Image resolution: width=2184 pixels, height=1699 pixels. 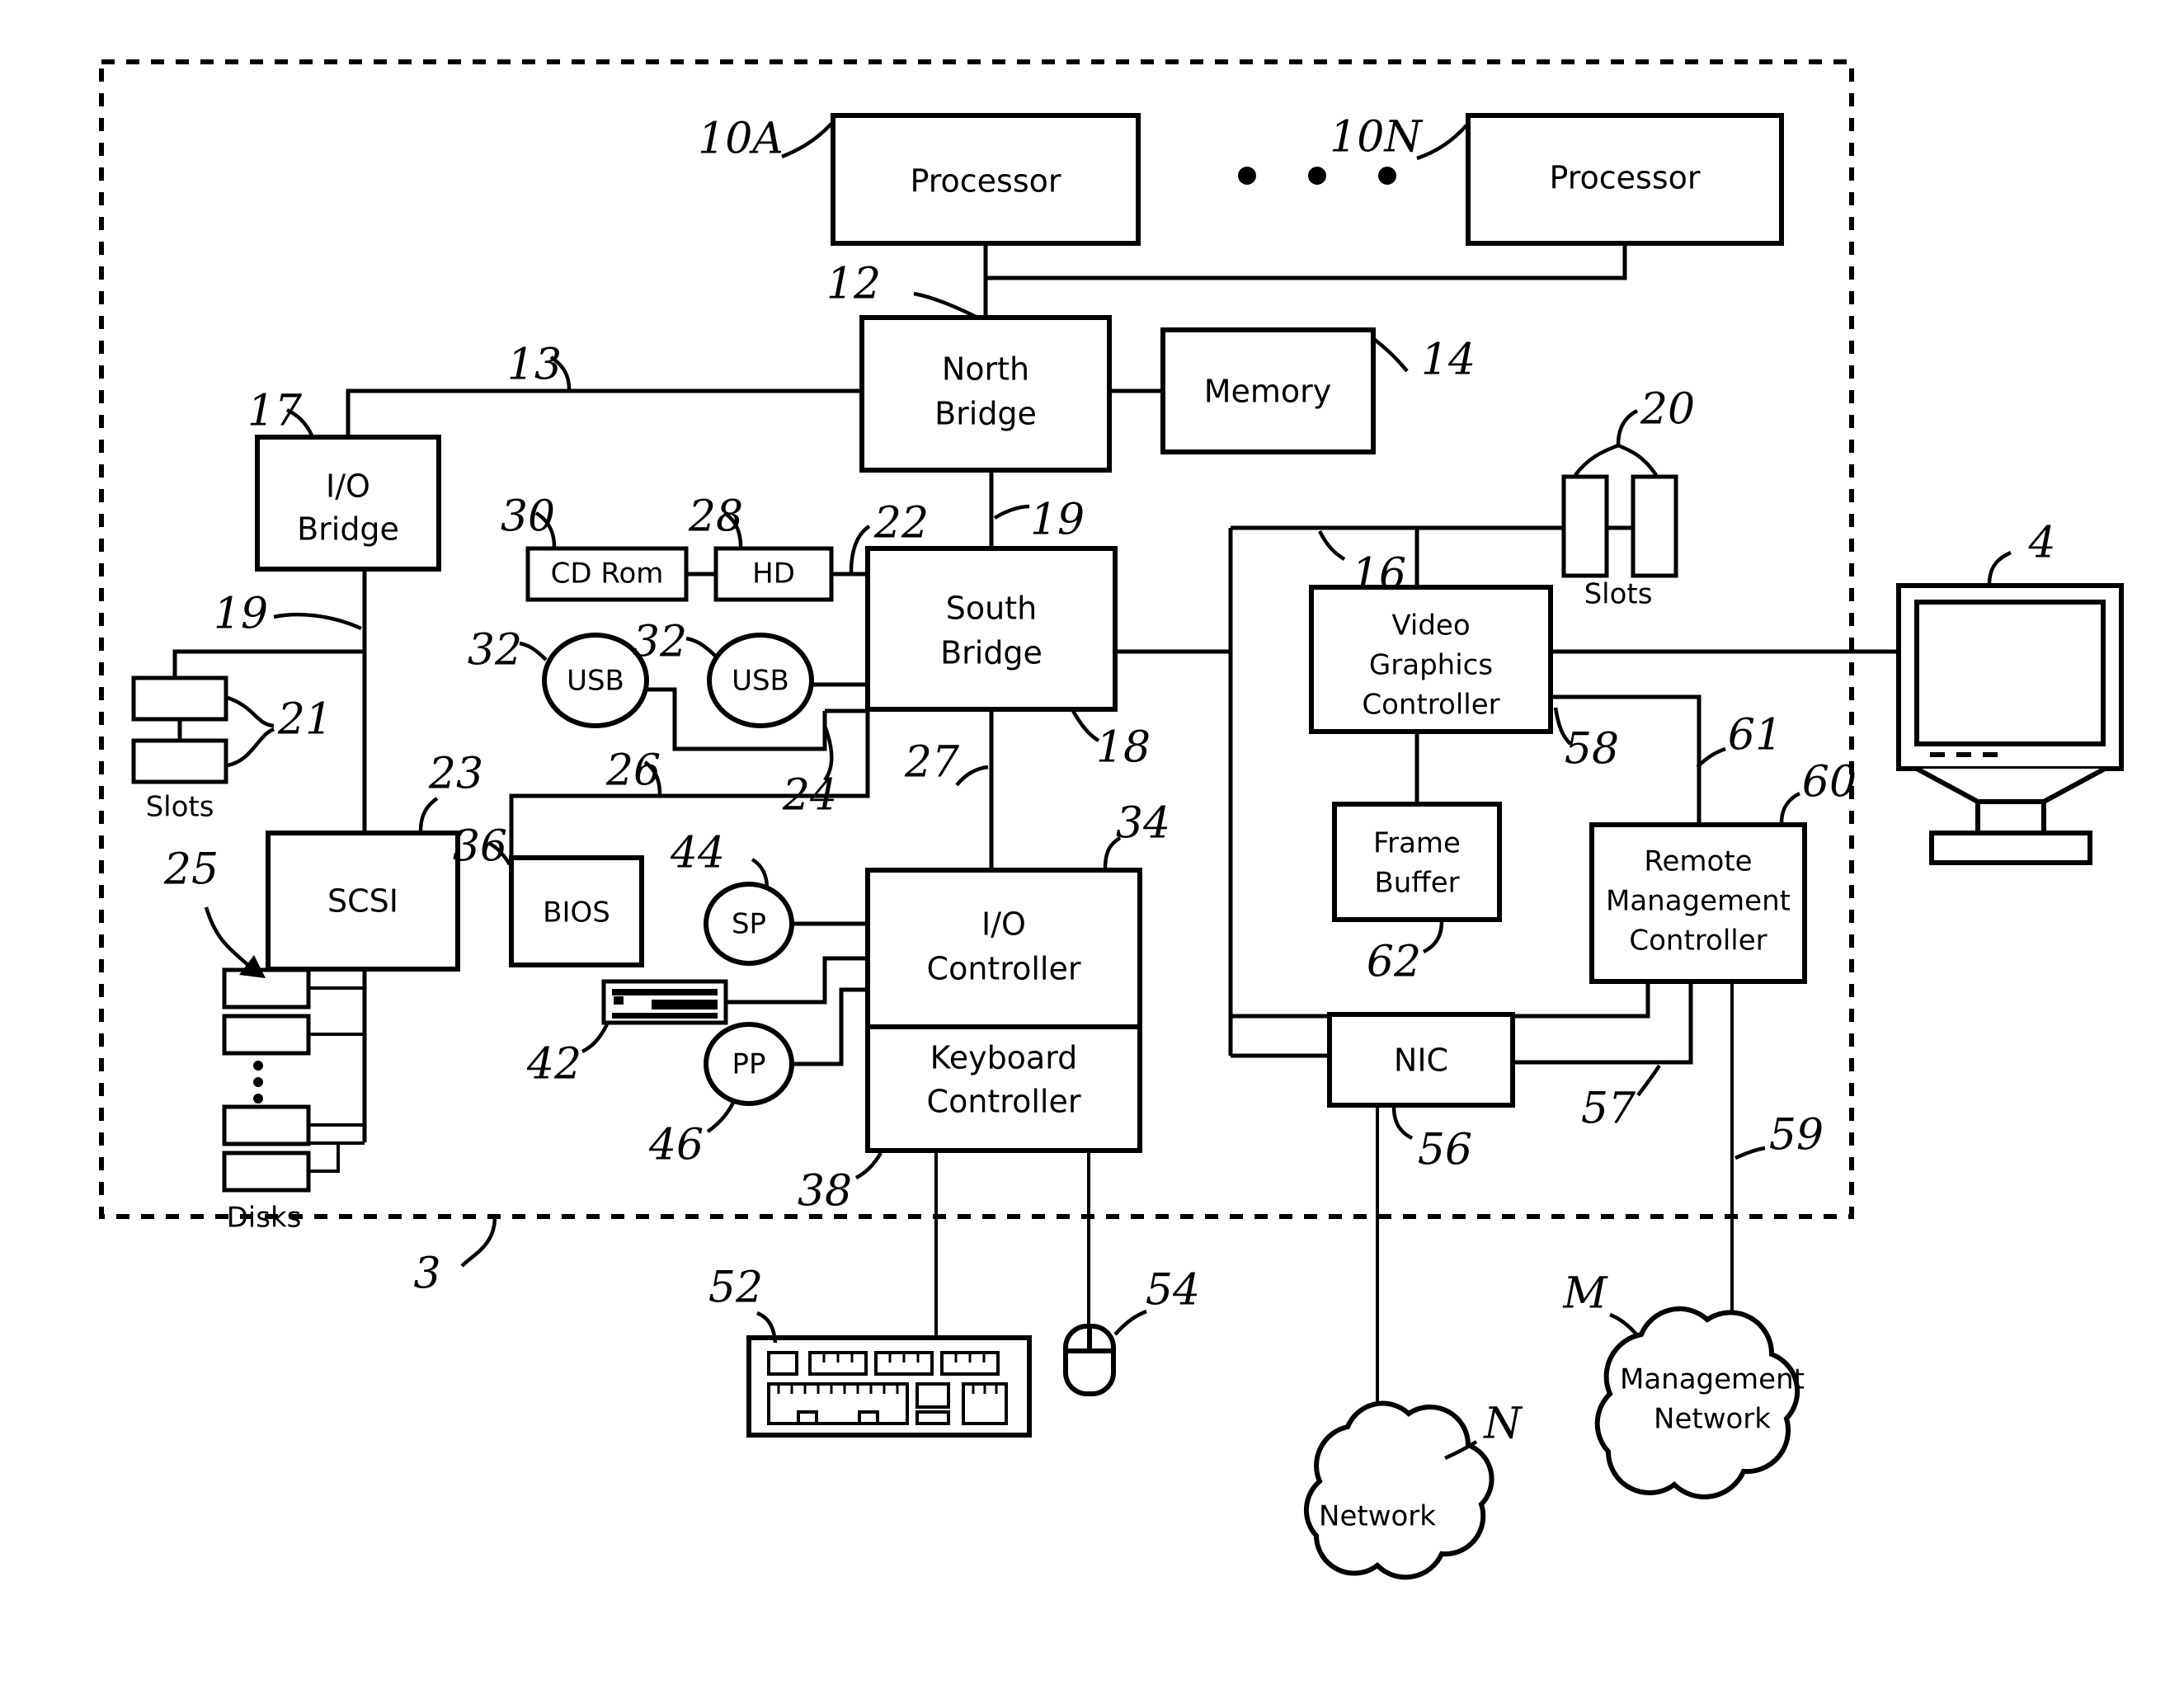 What do you see at coordinates (553, 1065) in the screenshot?
I see `ref-42: 42` at bounding box center [553, 1065].